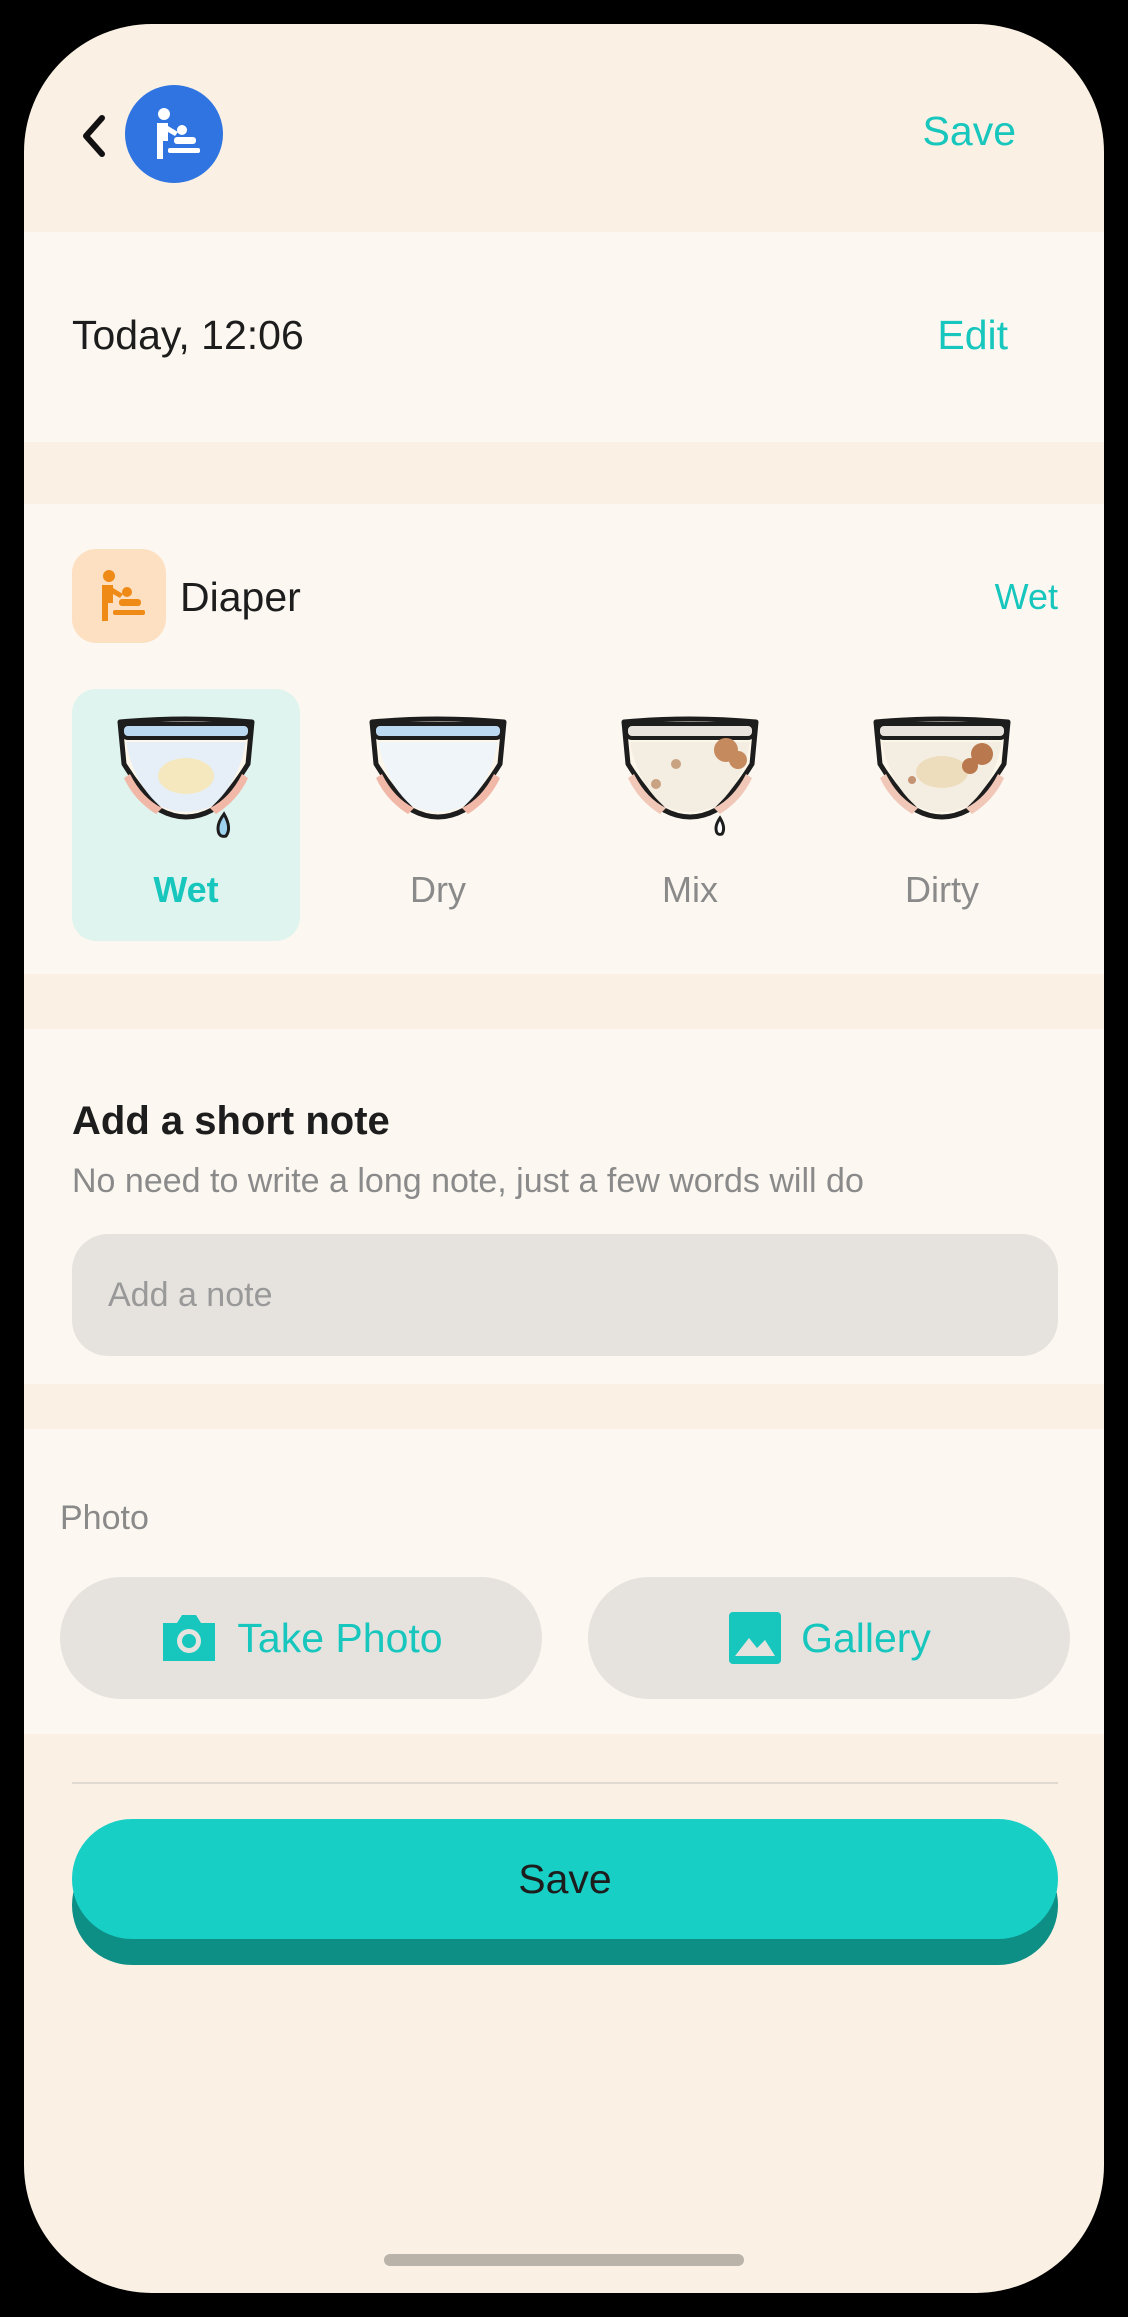 This screenshot has height=2317, width=1128. What do you see at coordinates (564, 129) in the screenshot?
I see `top-bar: Save` at bounding box center [564, 129].